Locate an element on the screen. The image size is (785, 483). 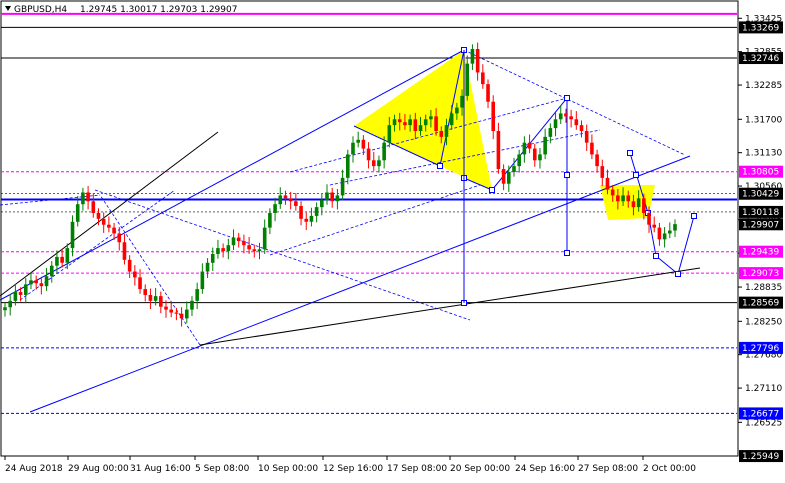
price-tick-label: 1.26525 is located at coordinates (763, 423).